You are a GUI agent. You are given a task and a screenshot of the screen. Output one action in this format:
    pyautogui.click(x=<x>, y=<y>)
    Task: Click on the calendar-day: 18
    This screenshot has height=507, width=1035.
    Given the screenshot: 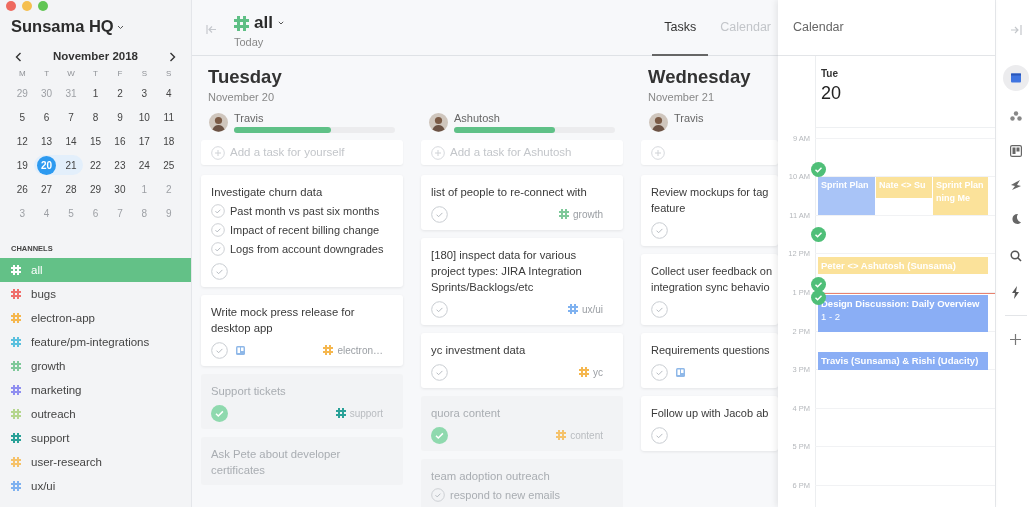 What is the action you would take?
    pyautogui.click(x=169, y=141)
    